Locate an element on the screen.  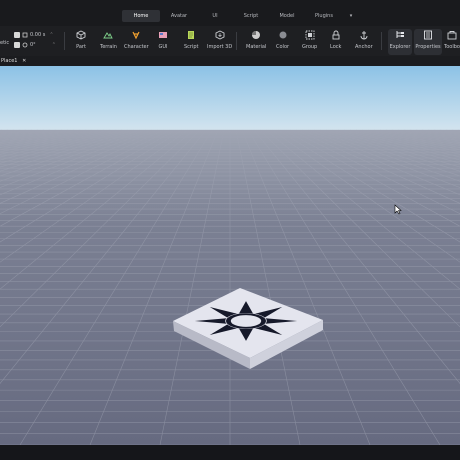
properties-icon is located at coordinates (428, 35).